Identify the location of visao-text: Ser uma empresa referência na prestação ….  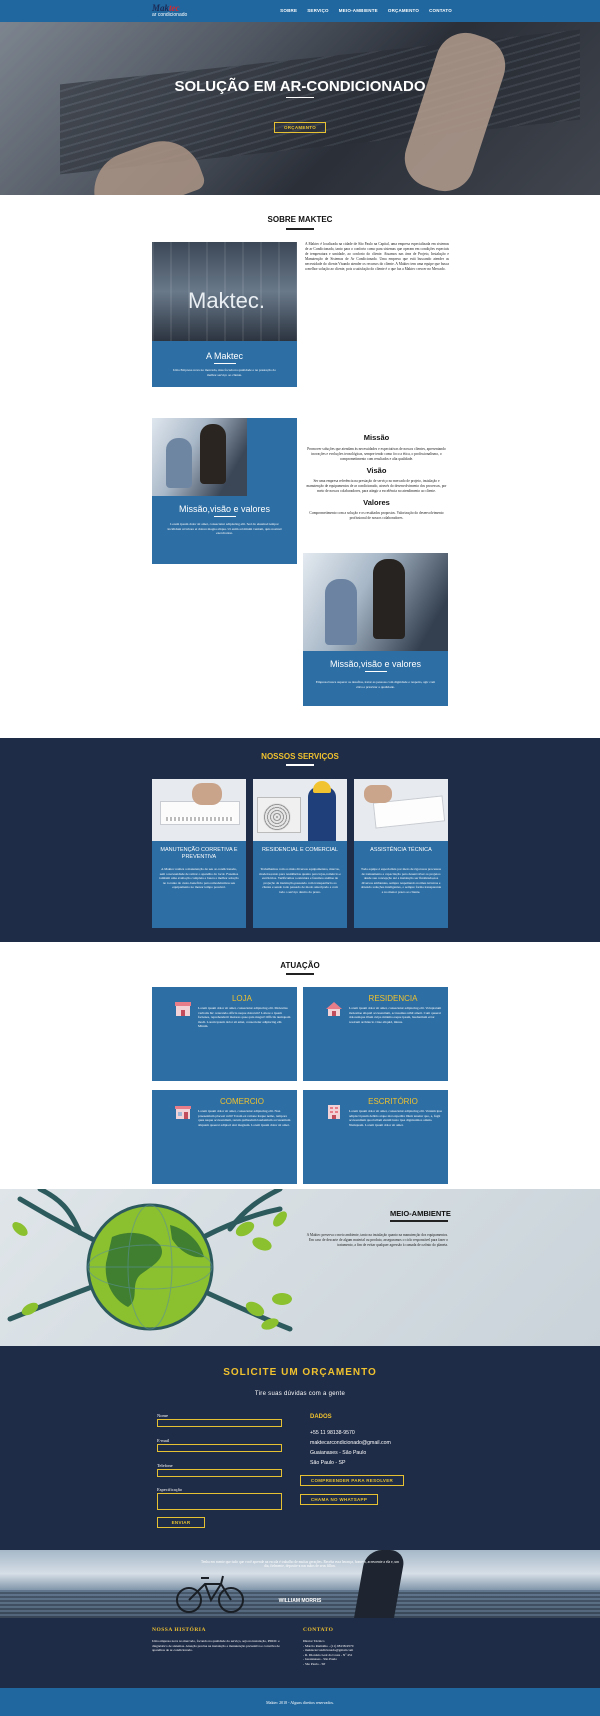
(376, 486).